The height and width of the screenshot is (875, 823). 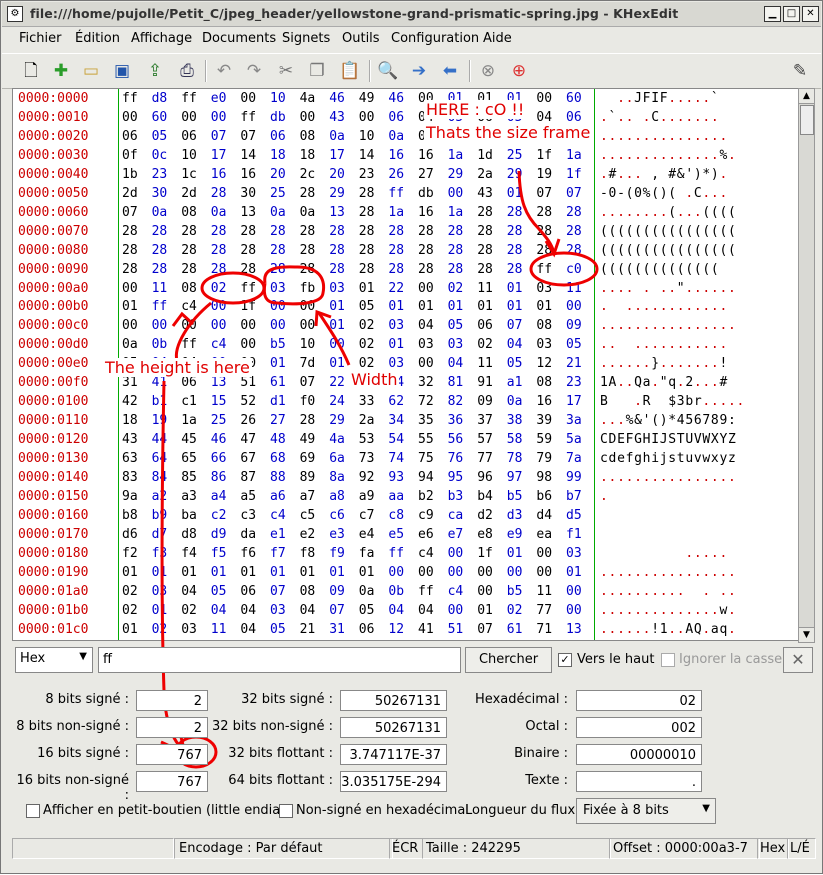 I want to click on hex-byte: 76, so click(x=458, y=458).